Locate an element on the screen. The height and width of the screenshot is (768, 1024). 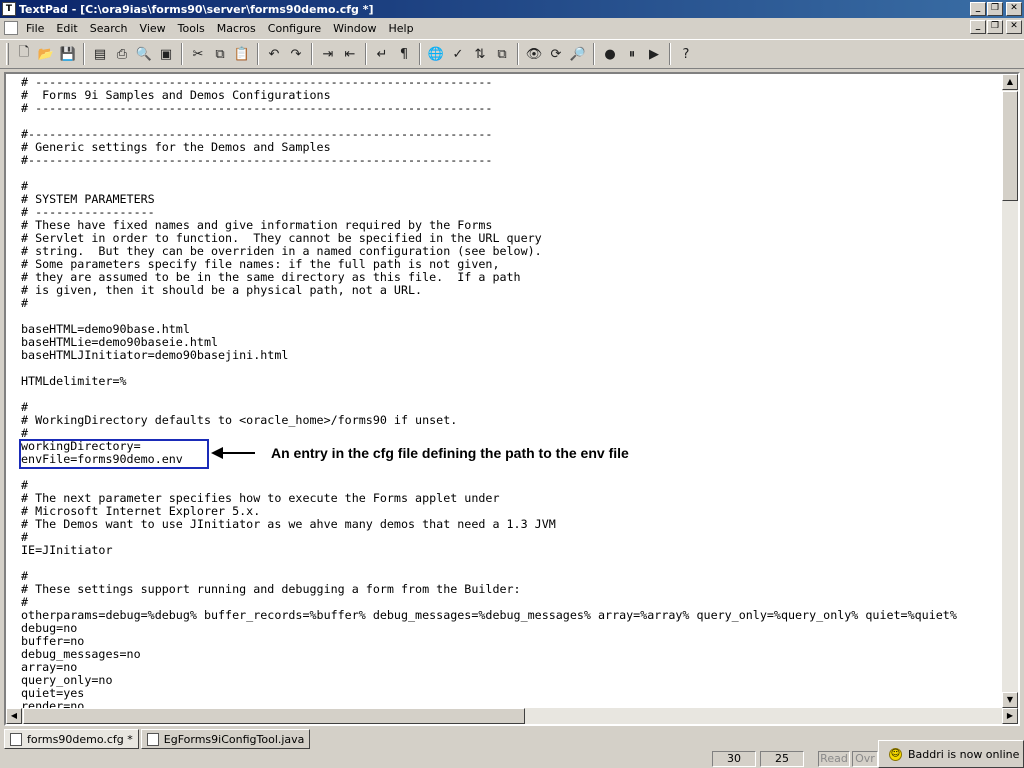
code-line: HTMLdelimiter=% is located at coordinates (513, 381).